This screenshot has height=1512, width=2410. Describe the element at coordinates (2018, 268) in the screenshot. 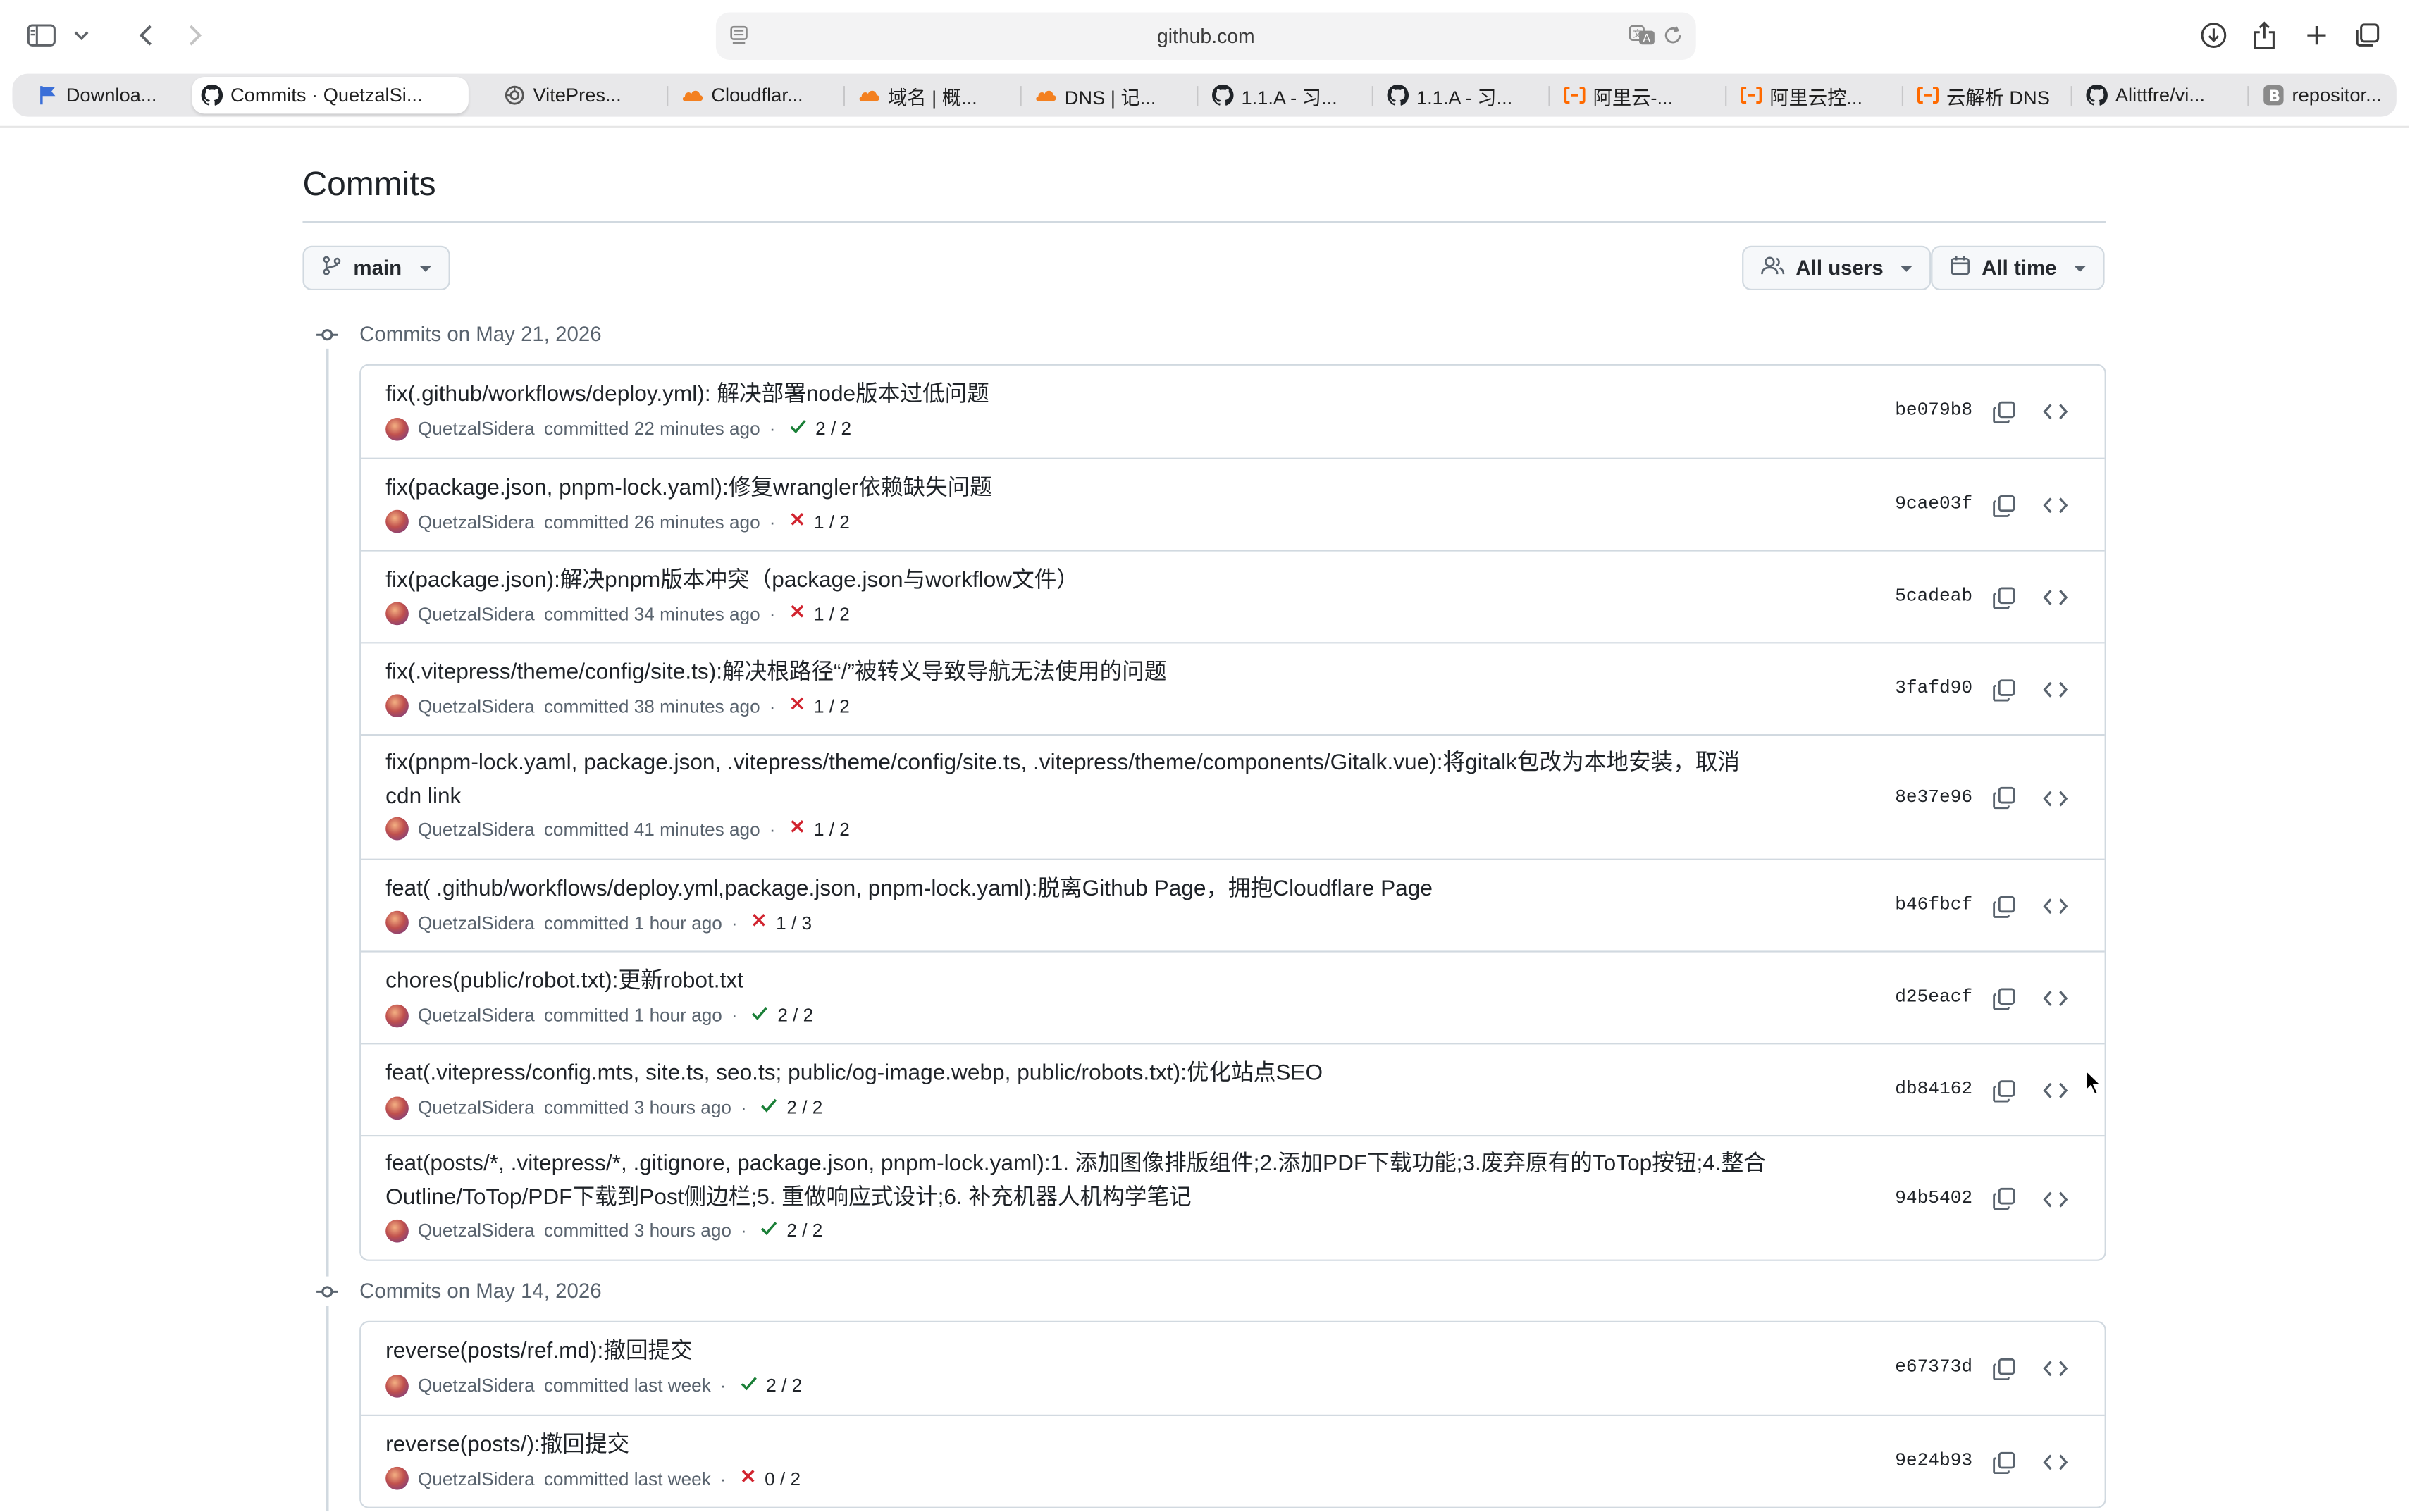

I see `time-filter-button: All time` at that location.